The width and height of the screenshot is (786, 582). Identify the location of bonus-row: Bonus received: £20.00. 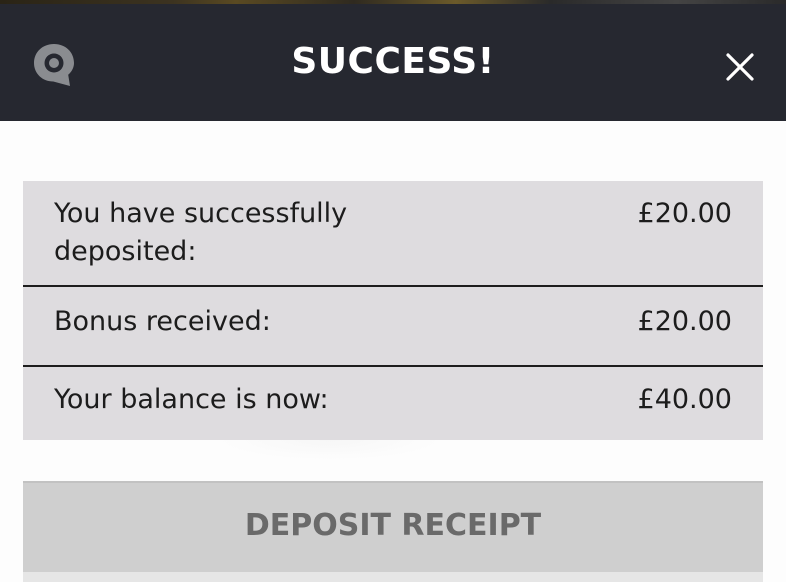
(393, 322).